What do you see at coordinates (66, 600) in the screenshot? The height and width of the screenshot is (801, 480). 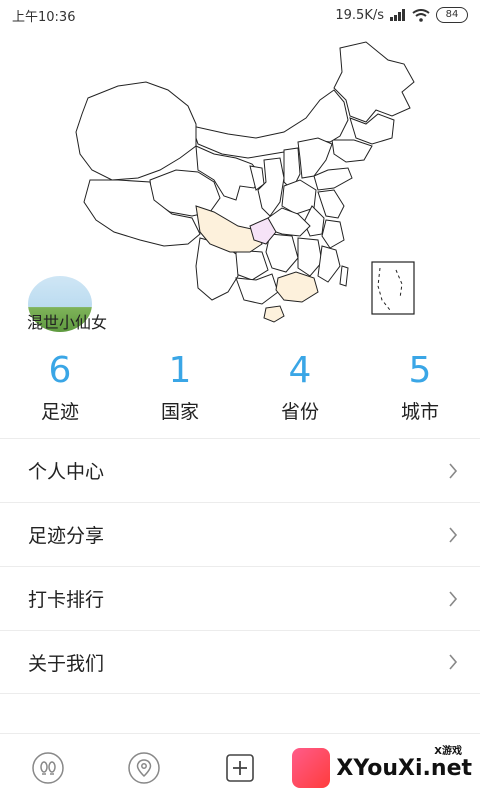 I see `menu-item-label: 打卡排行` at bounding box center [66, 600].